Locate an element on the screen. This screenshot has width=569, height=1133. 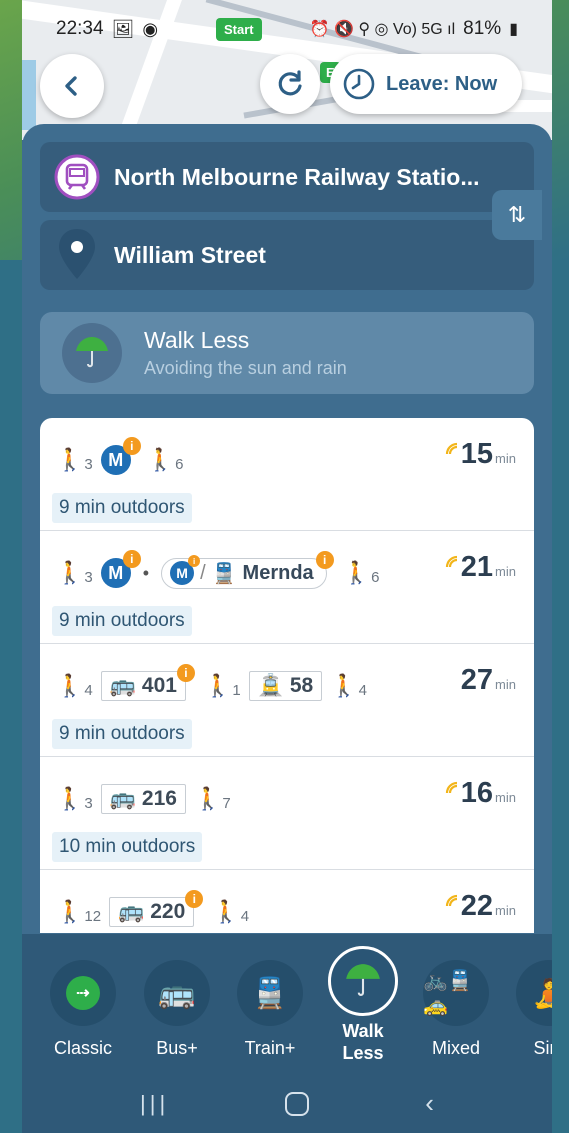
bus-route-badge: 🚌 216 is located at coordinates (143, 799).